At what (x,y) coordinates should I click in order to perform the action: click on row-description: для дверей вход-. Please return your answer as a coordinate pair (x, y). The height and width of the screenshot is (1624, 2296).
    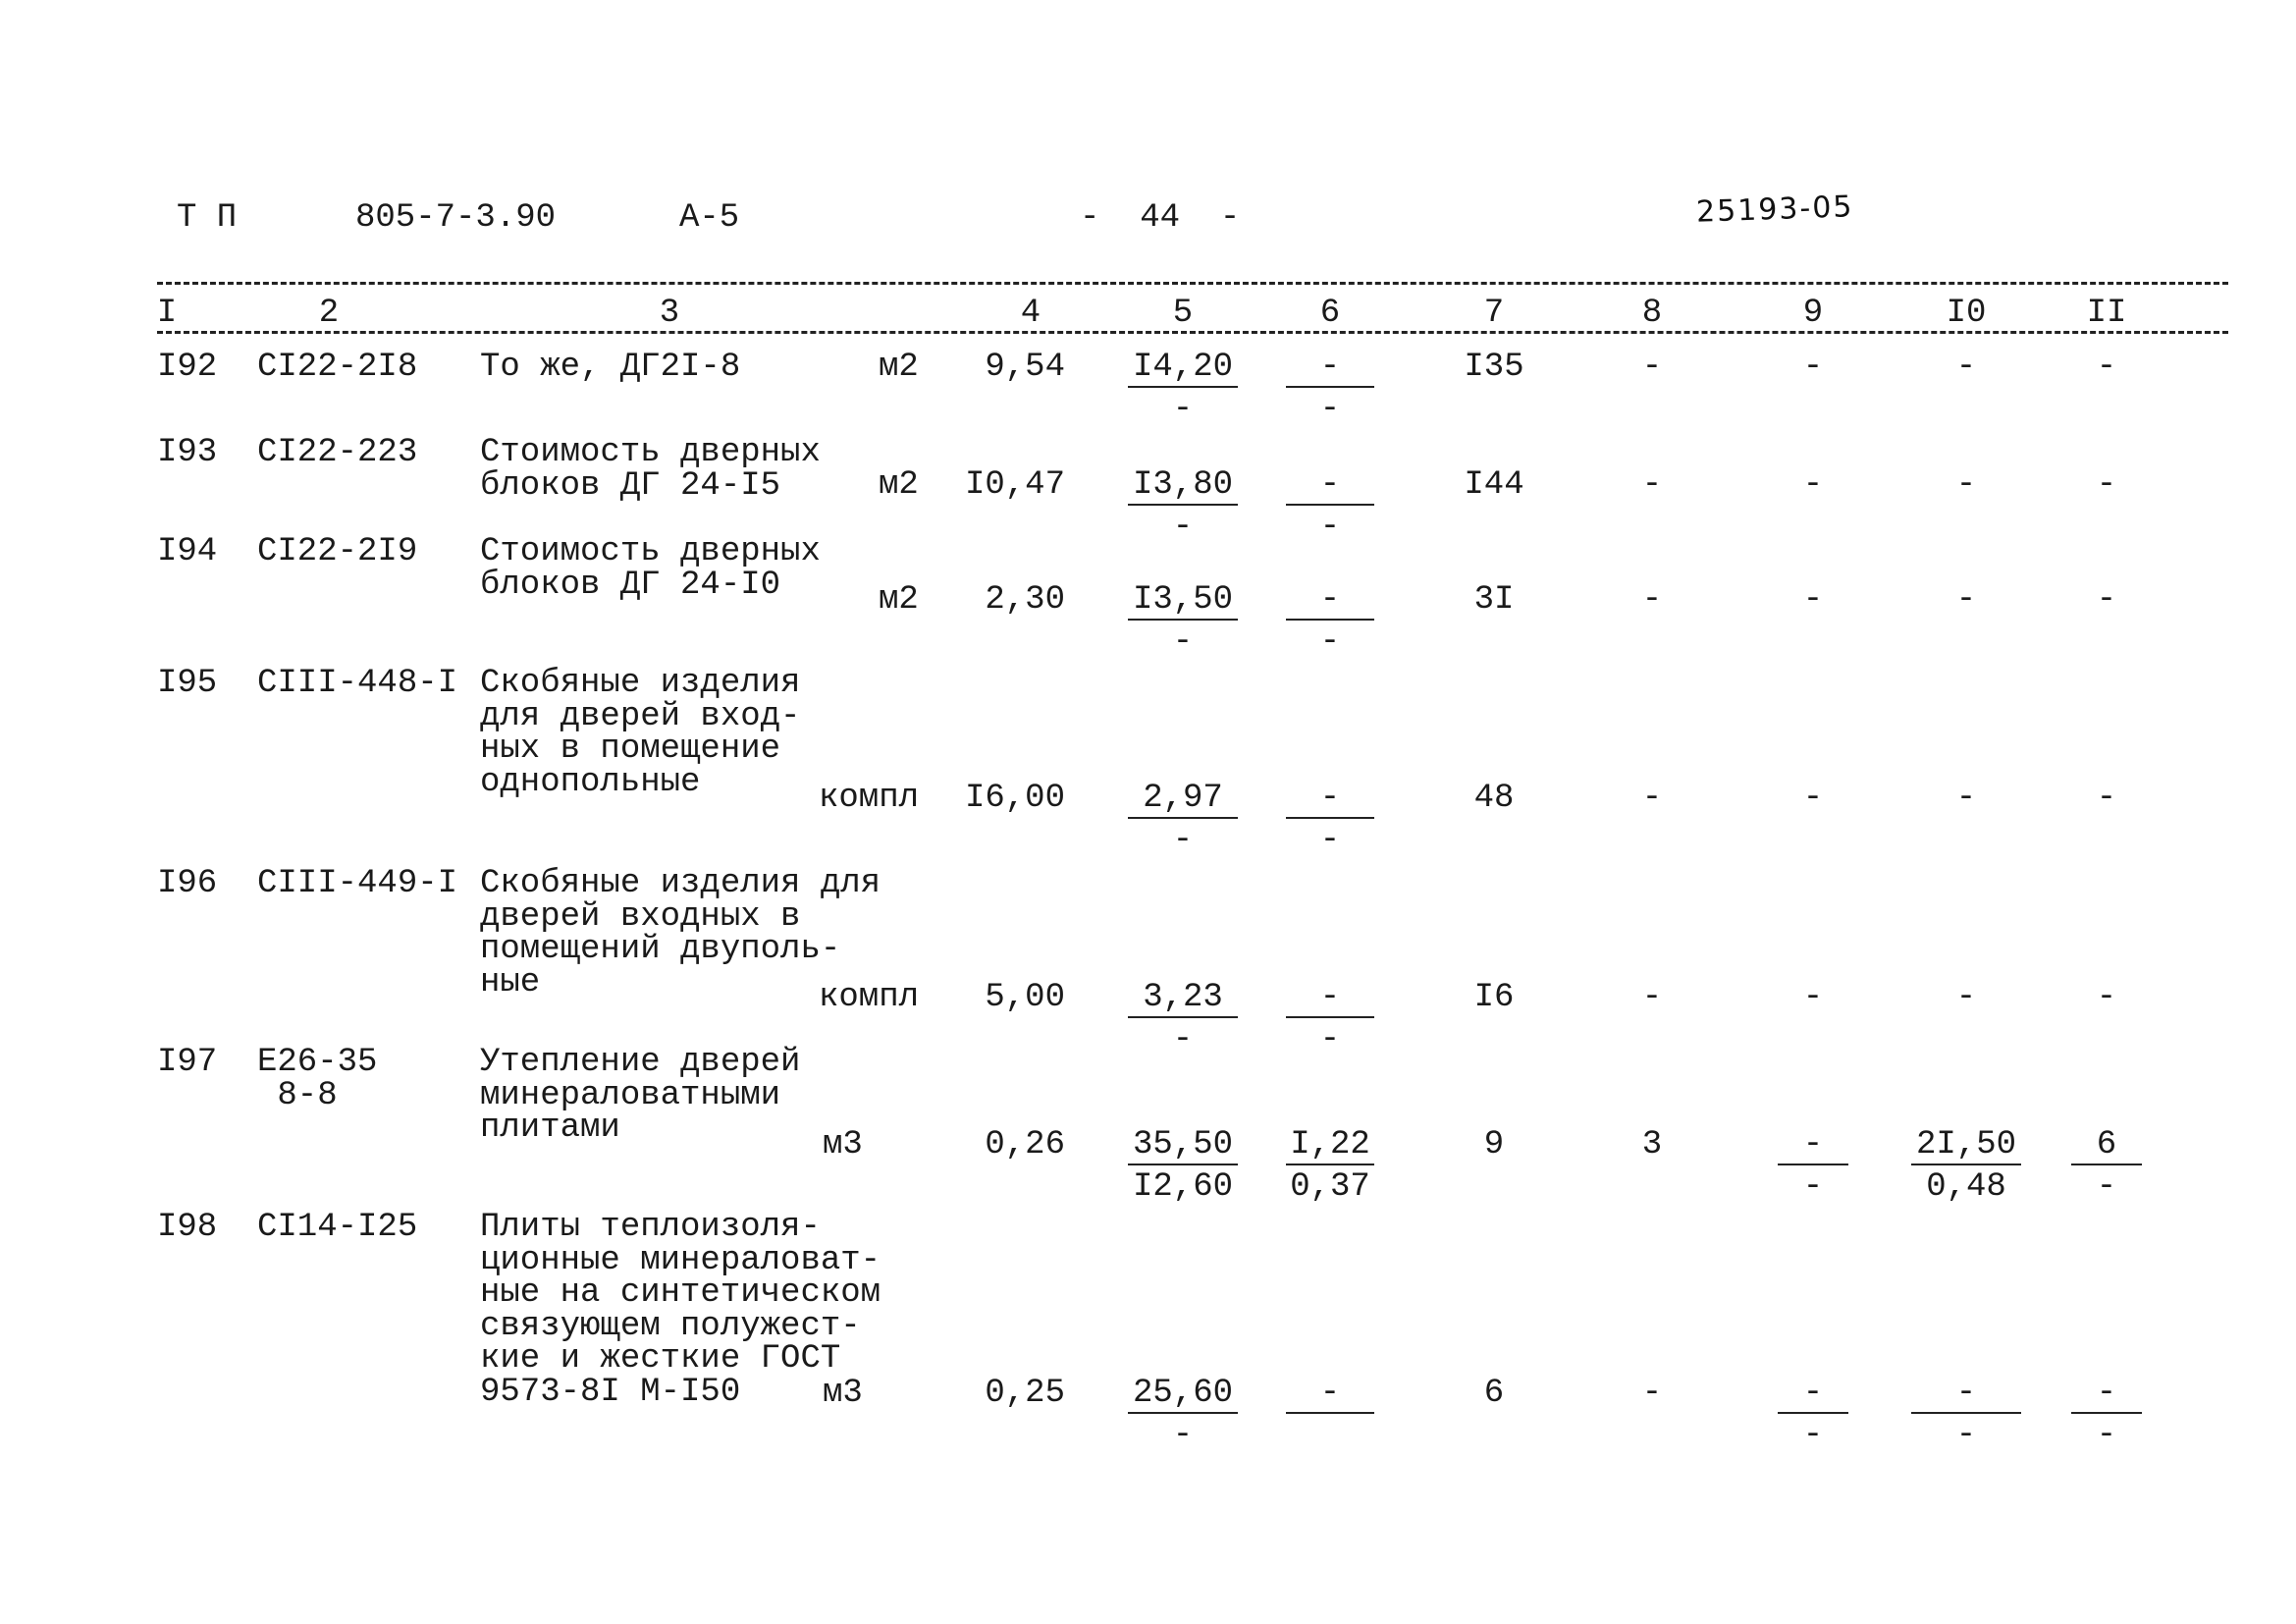
    Looking at the image, I should click on (640, 716).